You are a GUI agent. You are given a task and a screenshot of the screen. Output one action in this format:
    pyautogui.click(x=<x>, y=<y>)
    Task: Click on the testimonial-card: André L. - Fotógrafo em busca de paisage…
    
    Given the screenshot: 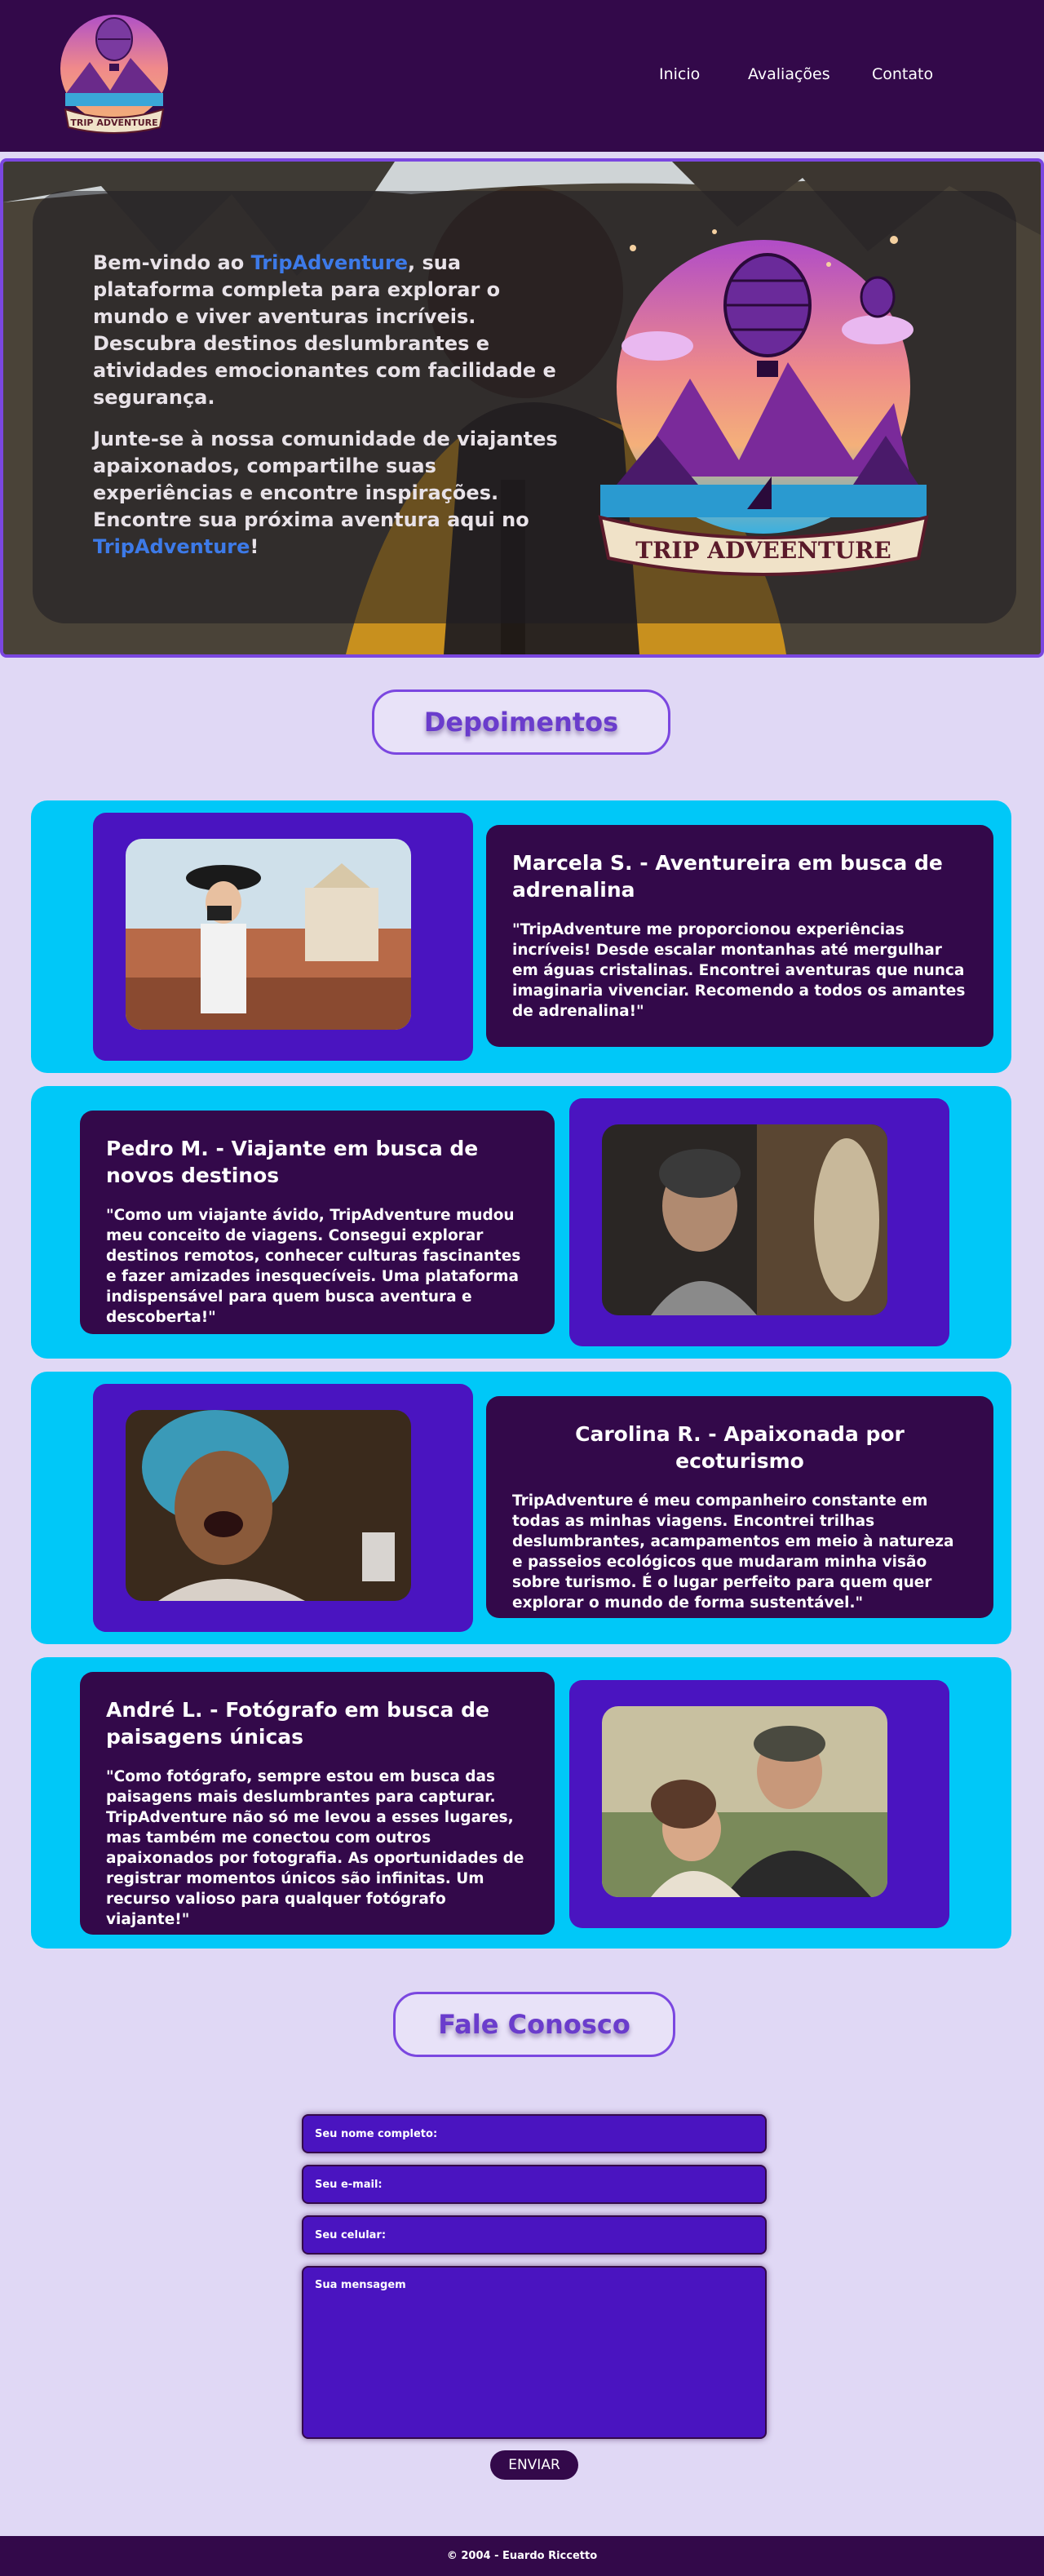 What is the action you would take?
    pyautogui.click(x=317, y=1803)
    